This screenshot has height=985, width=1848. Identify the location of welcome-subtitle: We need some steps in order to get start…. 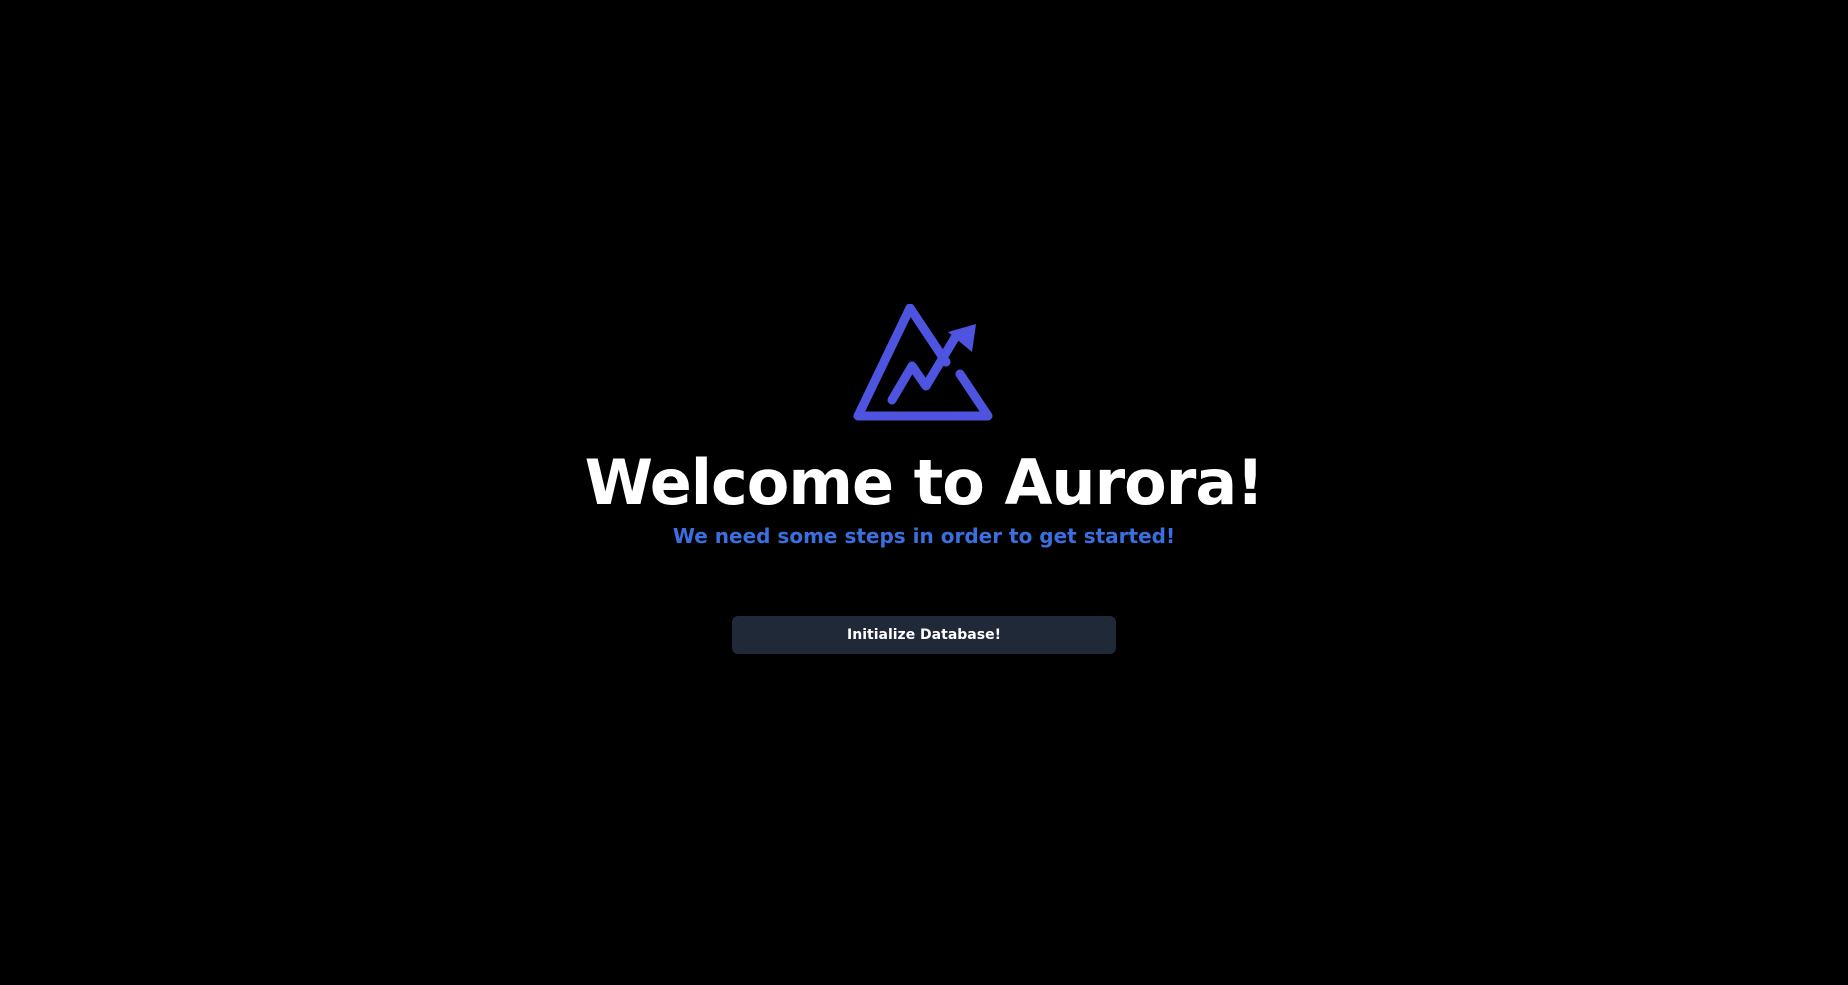
(924, 536).